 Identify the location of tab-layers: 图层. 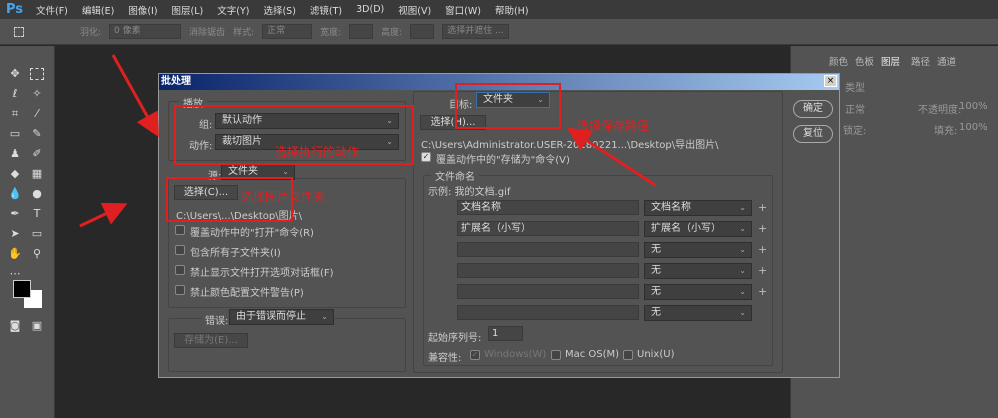
(890, 61).